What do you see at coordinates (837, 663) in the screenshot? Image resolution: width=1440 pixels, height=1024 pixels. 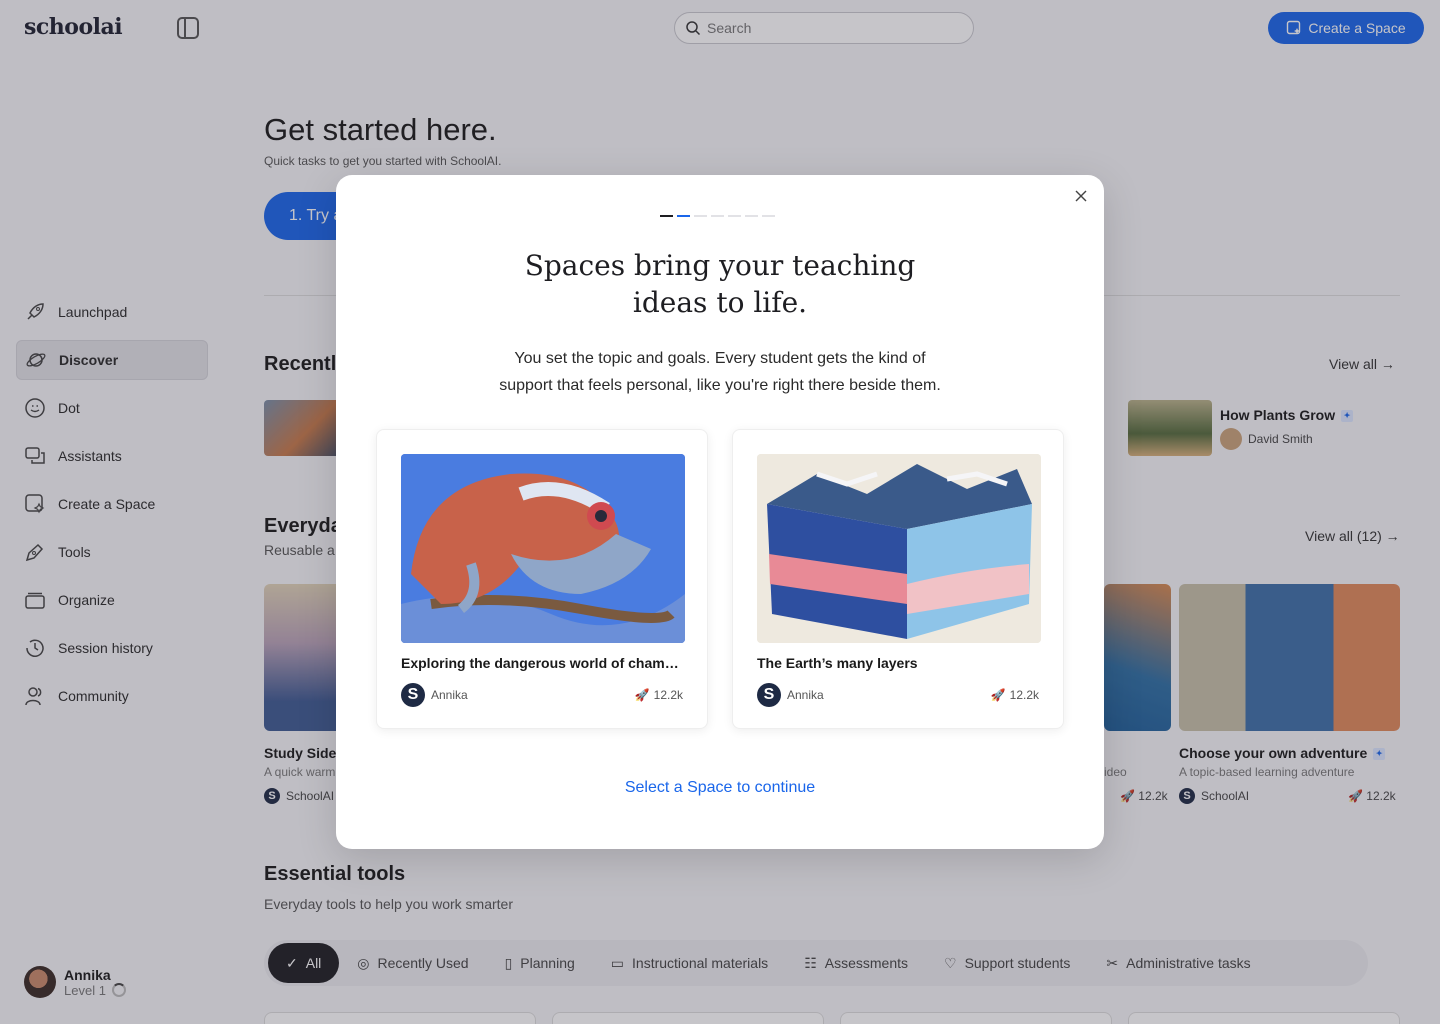 I see `space-card-title: The Earth’s many layers` at bounding box center [837, 663].